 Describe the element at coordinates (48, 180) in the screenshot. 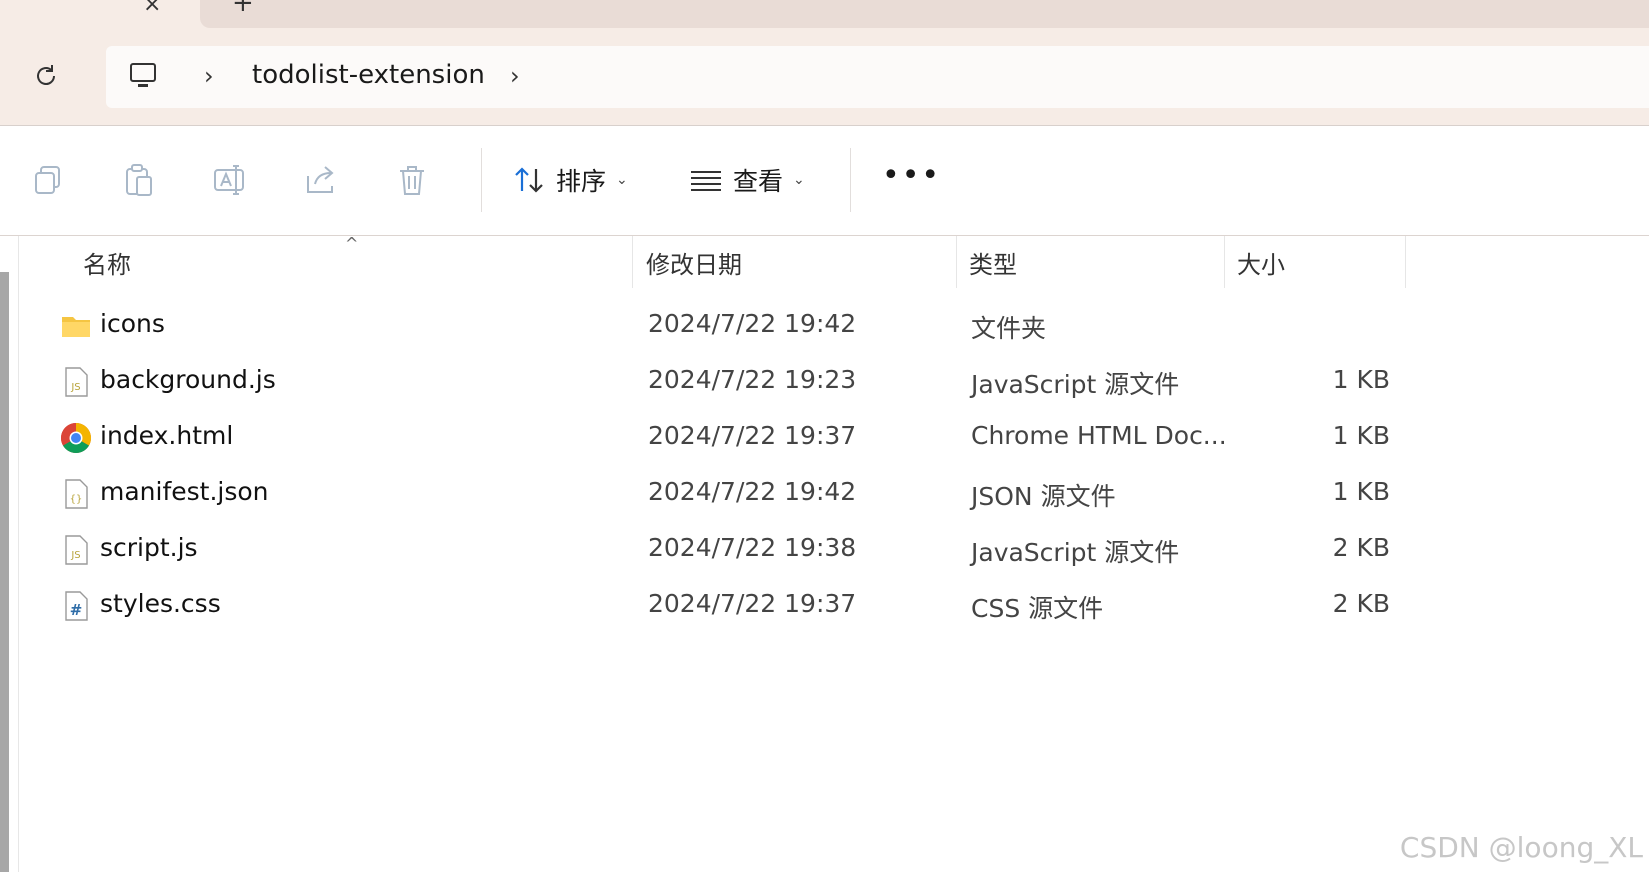

I see `copy-icon` at that location.